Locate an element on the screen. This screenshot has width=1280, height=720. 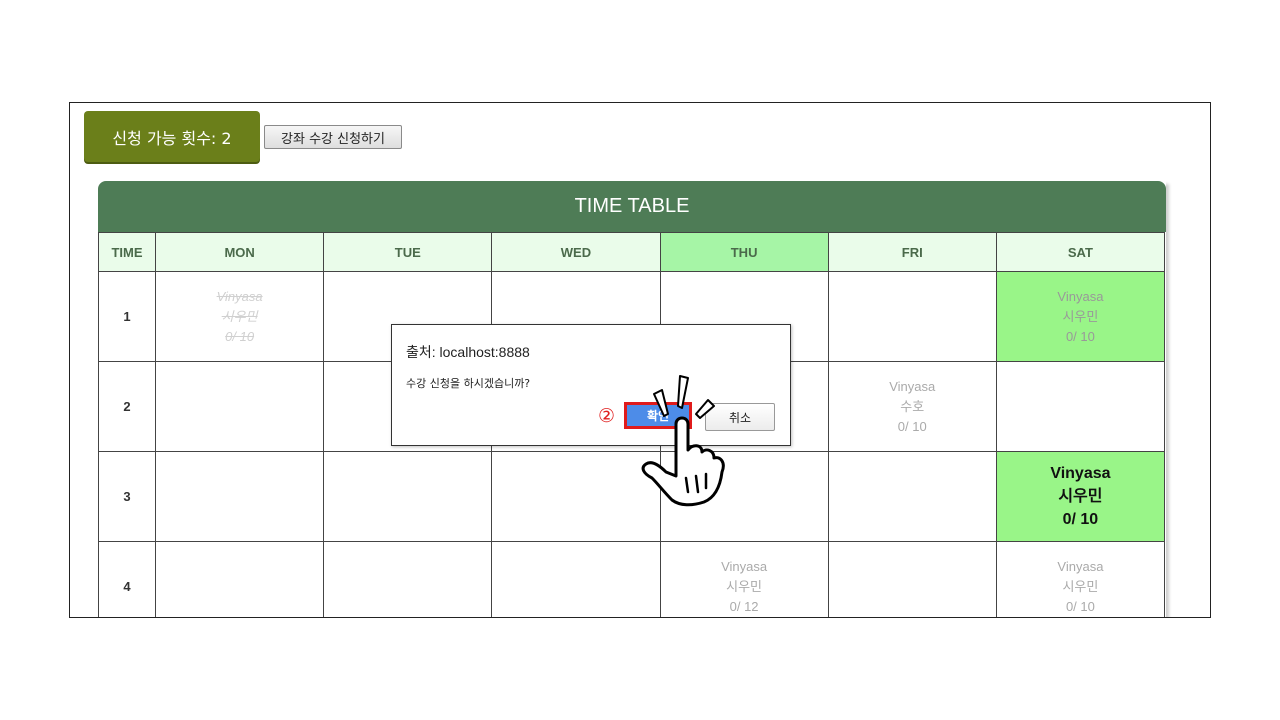
column-header-thu: THU is located at coordinates (744, 252).